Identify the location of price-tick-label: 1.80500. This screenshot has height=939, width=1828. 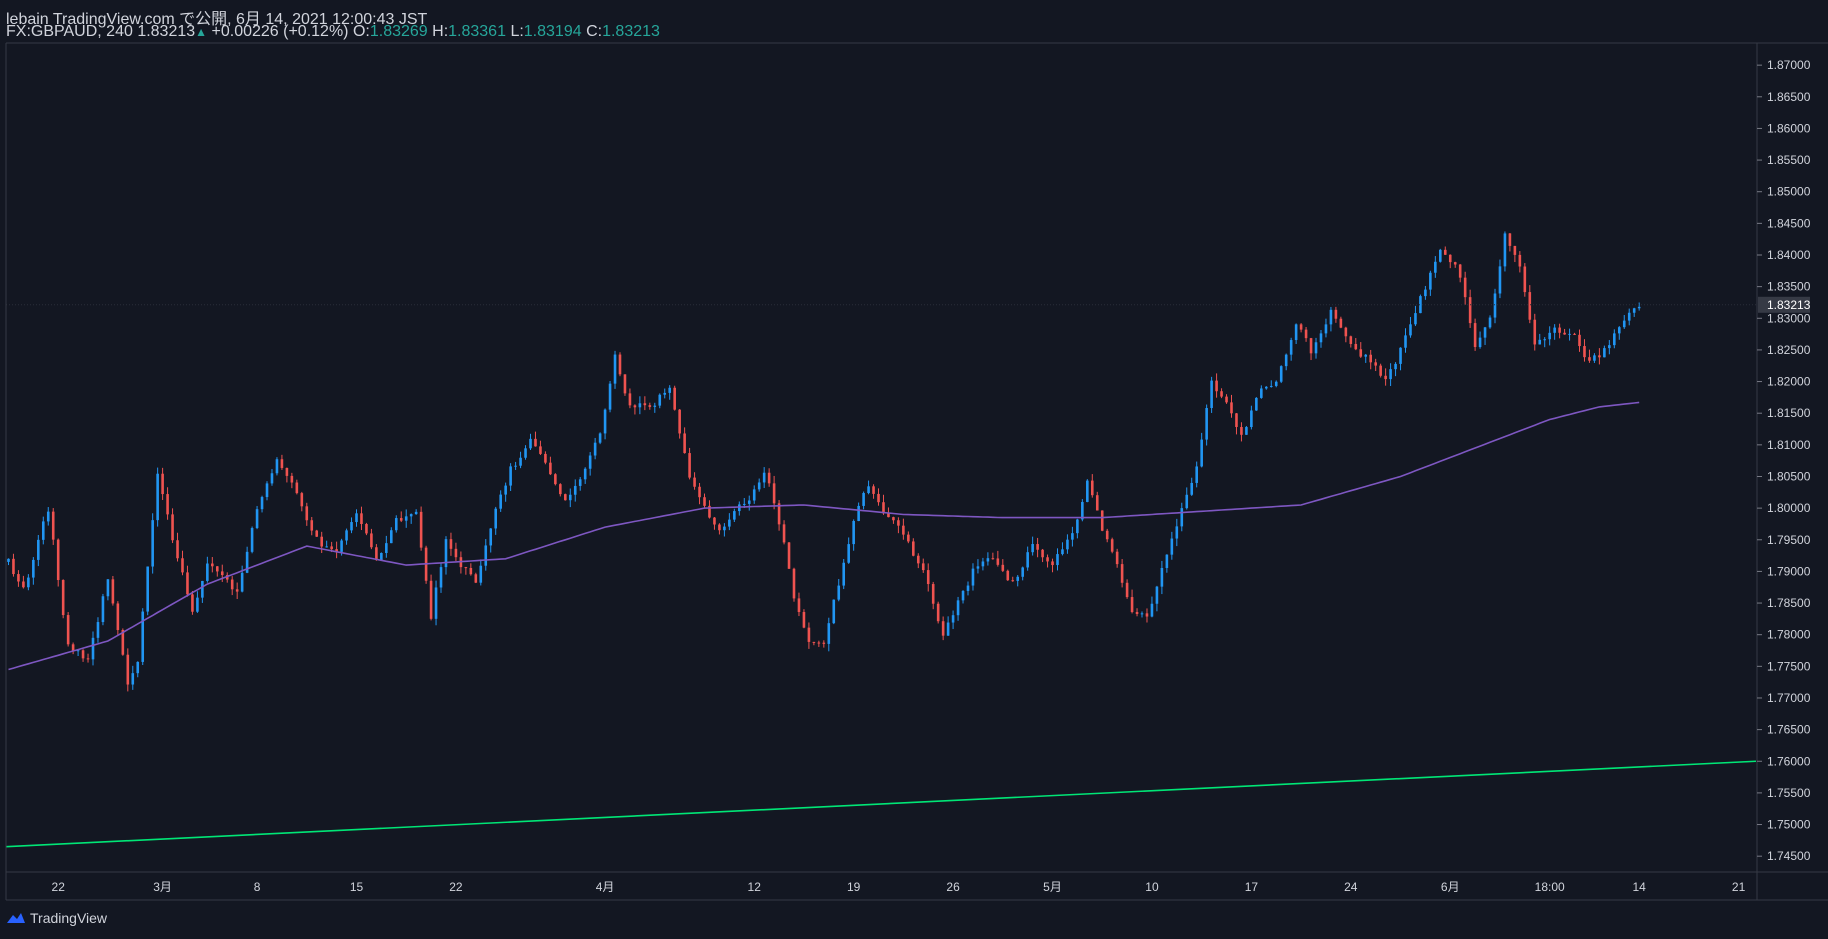
(1789, 476).